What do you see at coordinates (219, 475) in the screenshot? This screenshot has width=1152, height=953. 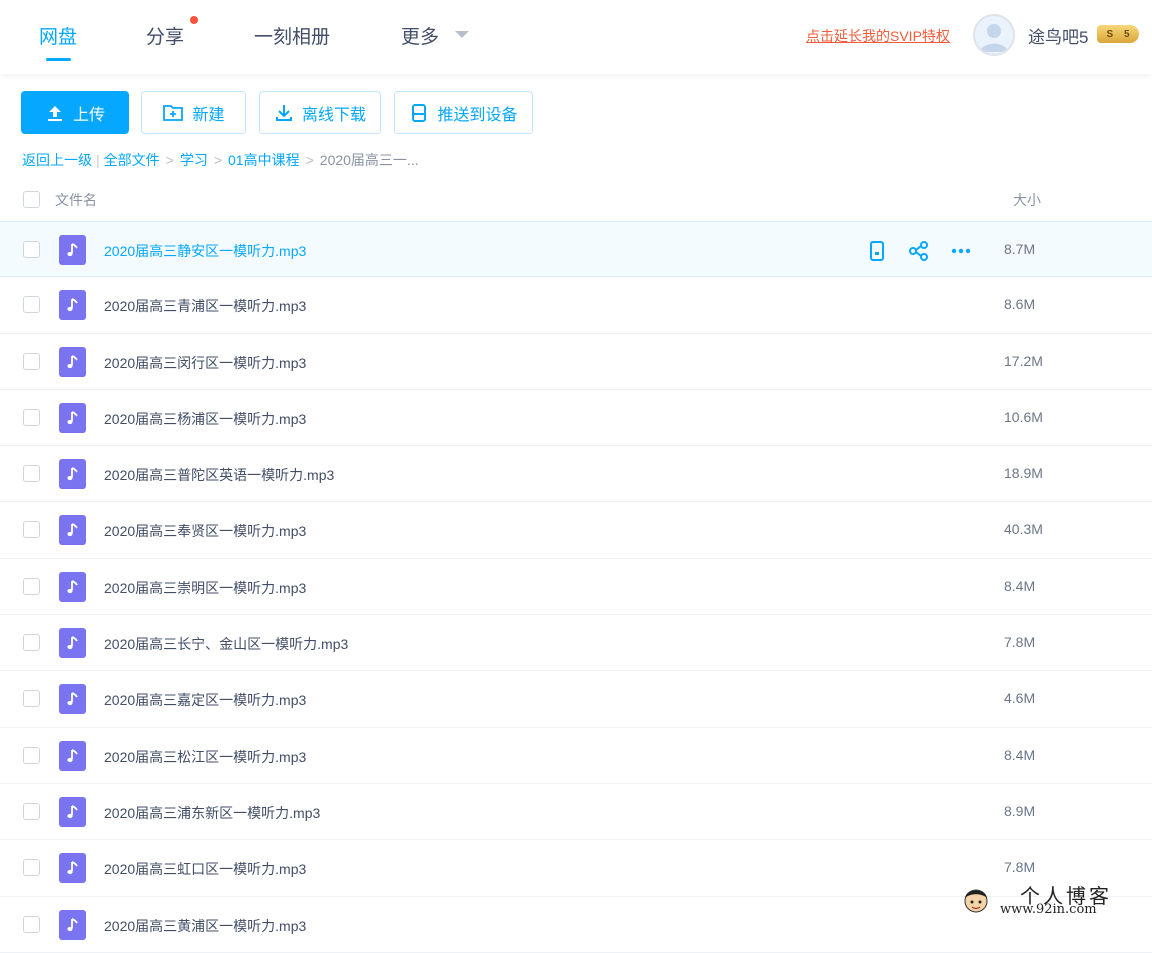 I see `file-name: 2020届高三普陀区英语一模听力.mp3` at bounding box center [219, 475].